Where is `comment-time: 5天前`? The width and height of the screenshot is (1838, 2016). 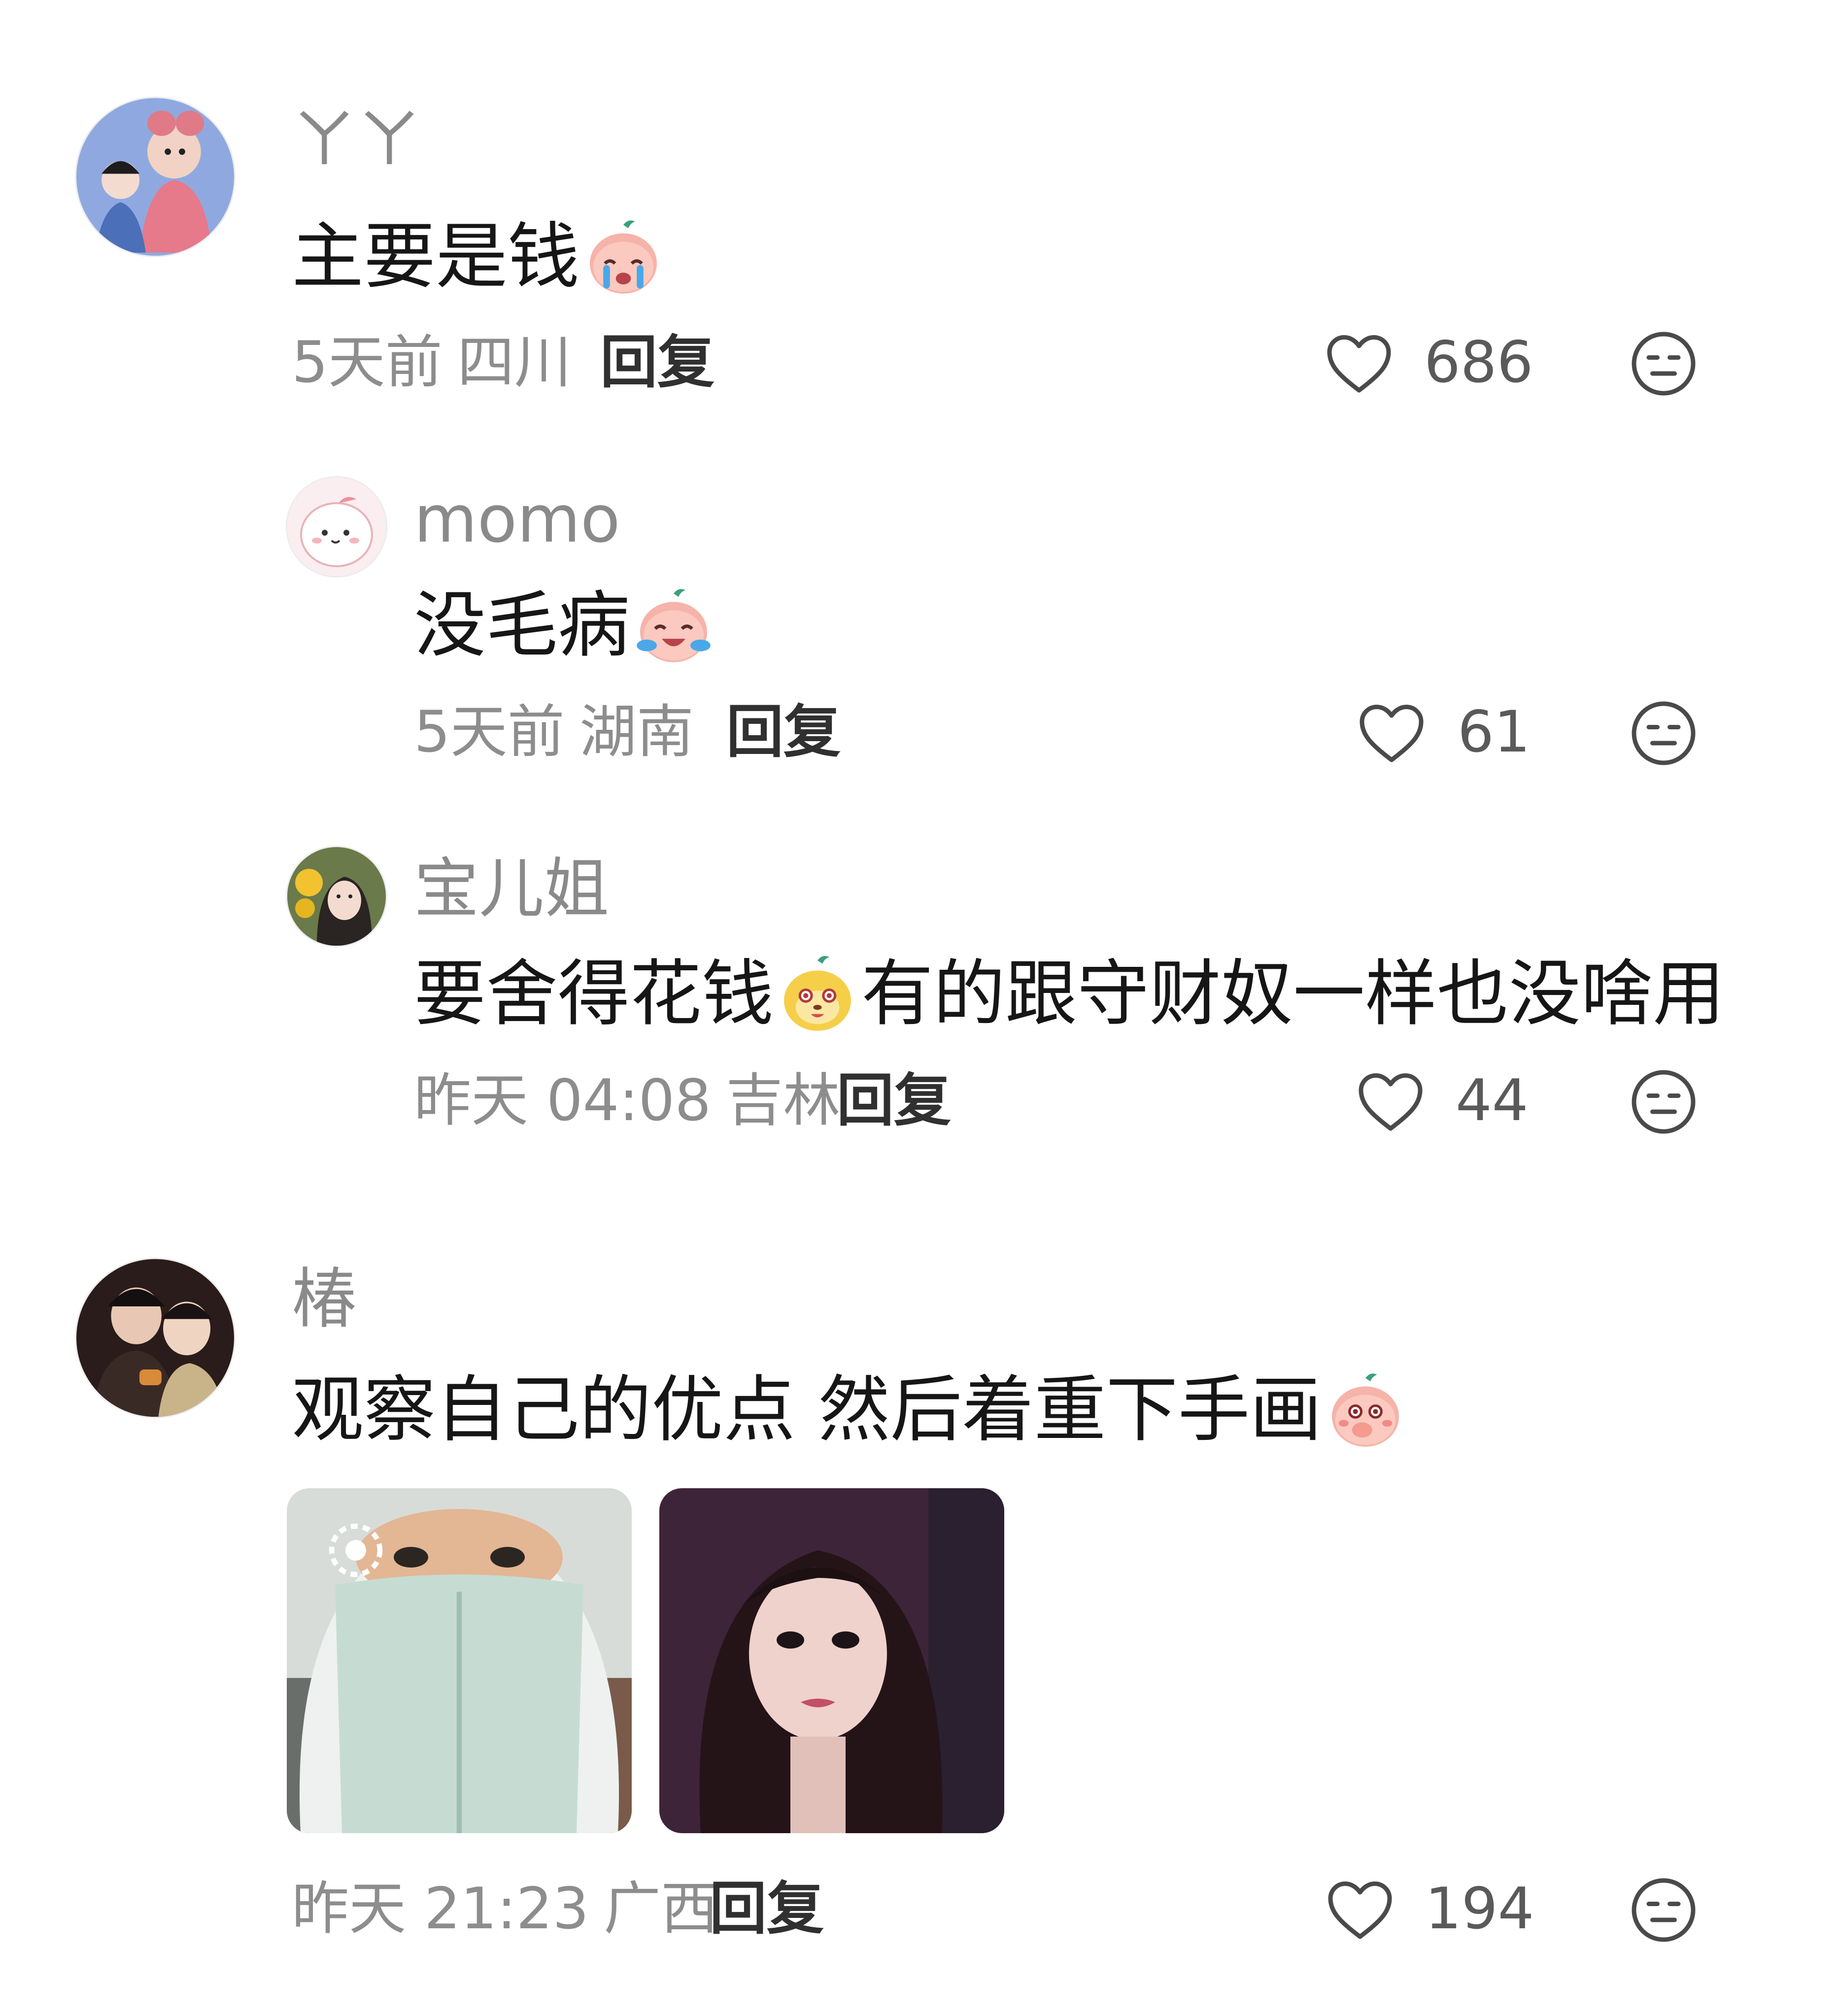 comment-time: 5天前 is located at coordinates (367, 362).